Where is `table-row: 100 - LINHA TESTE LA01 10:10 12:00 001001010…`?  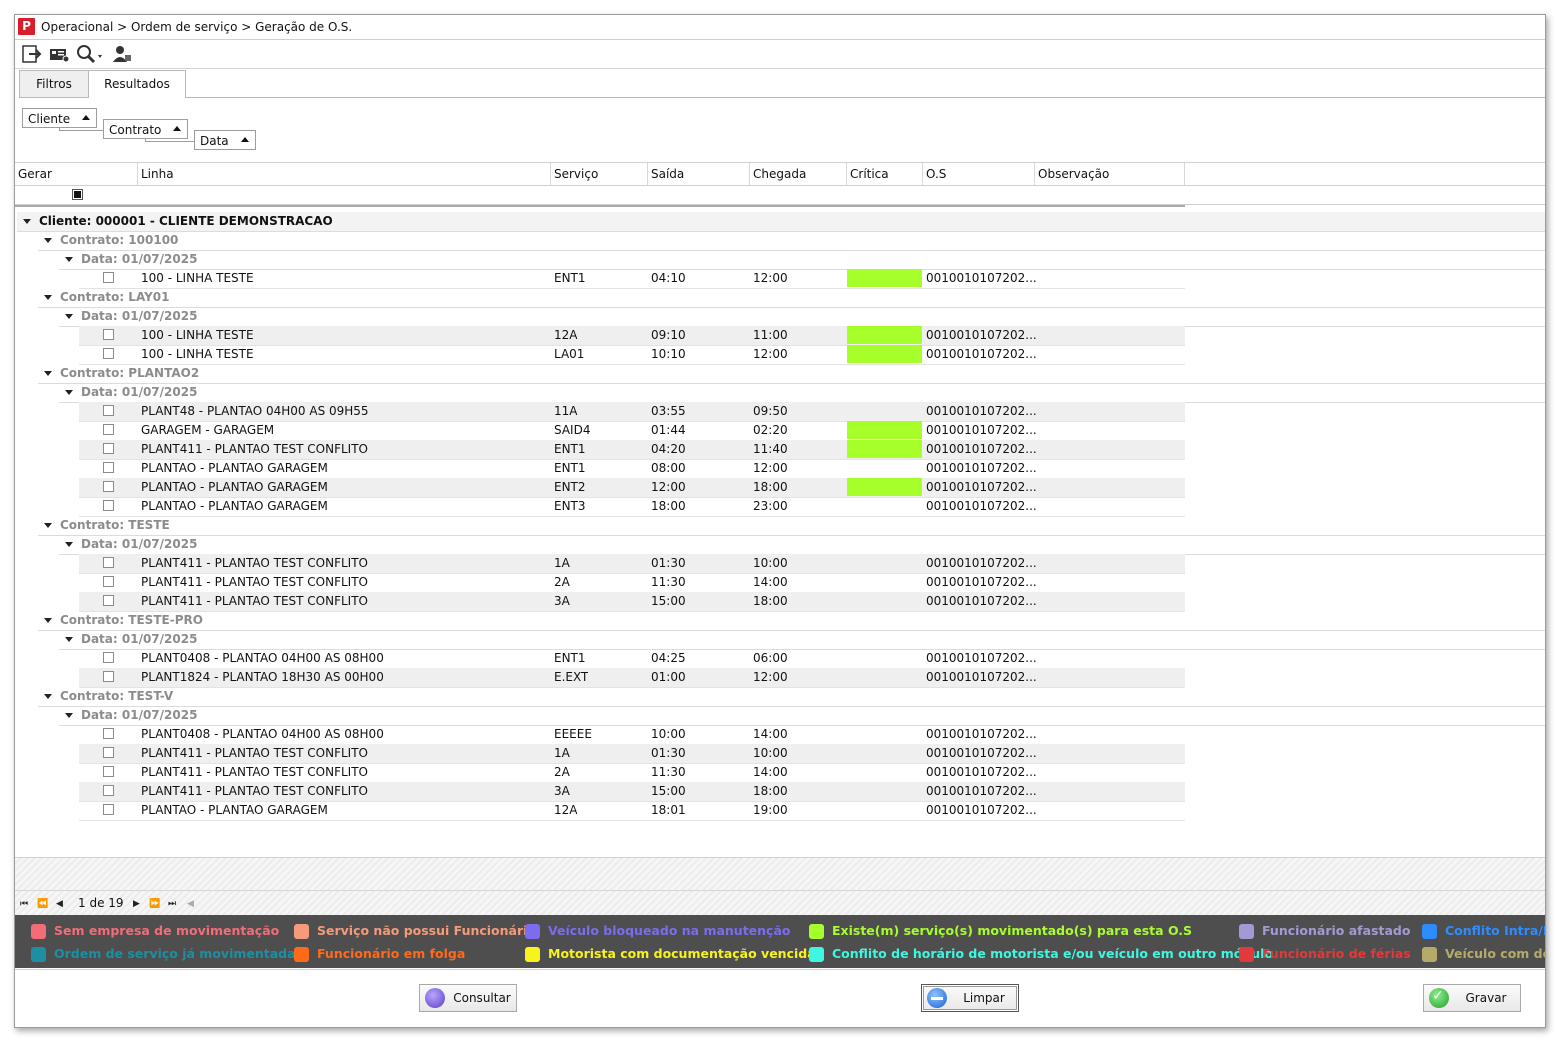
table-row: 100 - LINHA TESTE LA01 10:10 12:00 001001010… is located at coordinates (632, 355).